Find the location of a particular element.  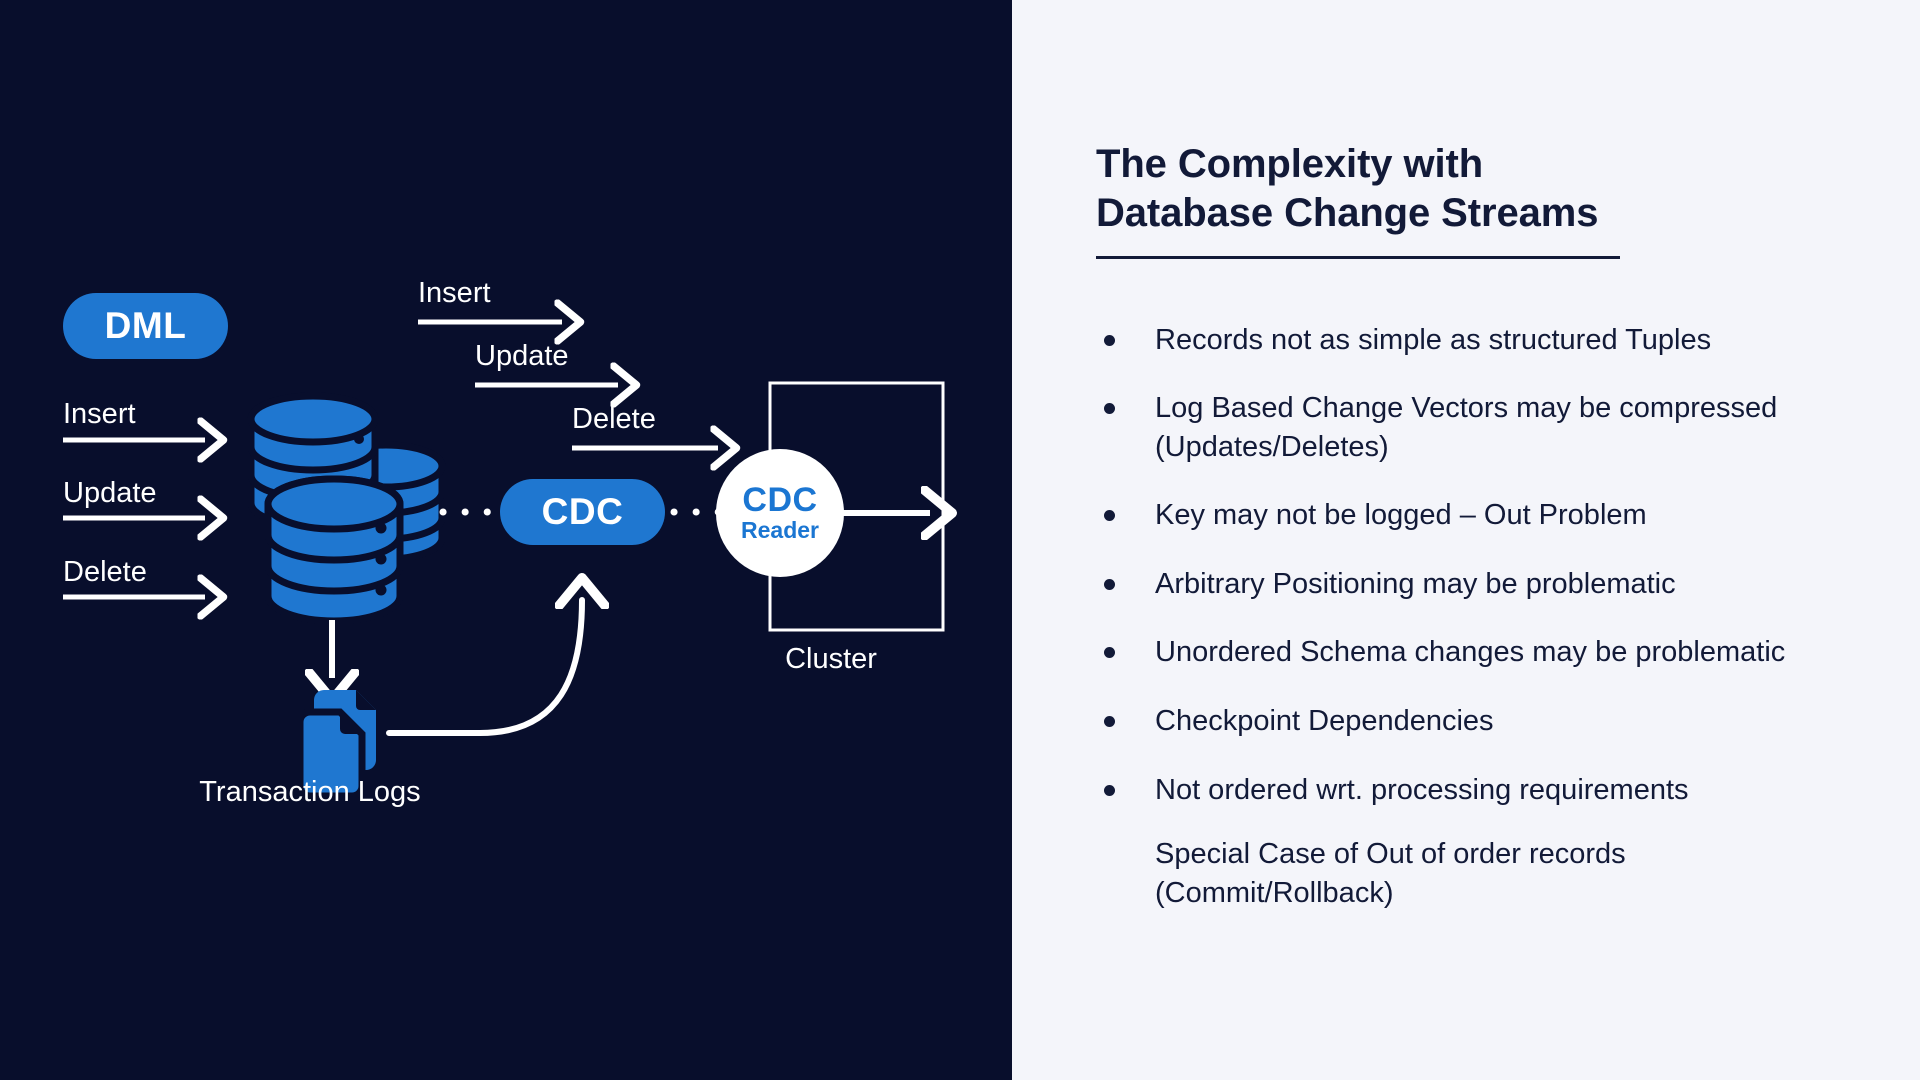

stream-op-insert-label: Insert is located at coordinates (454, 293).